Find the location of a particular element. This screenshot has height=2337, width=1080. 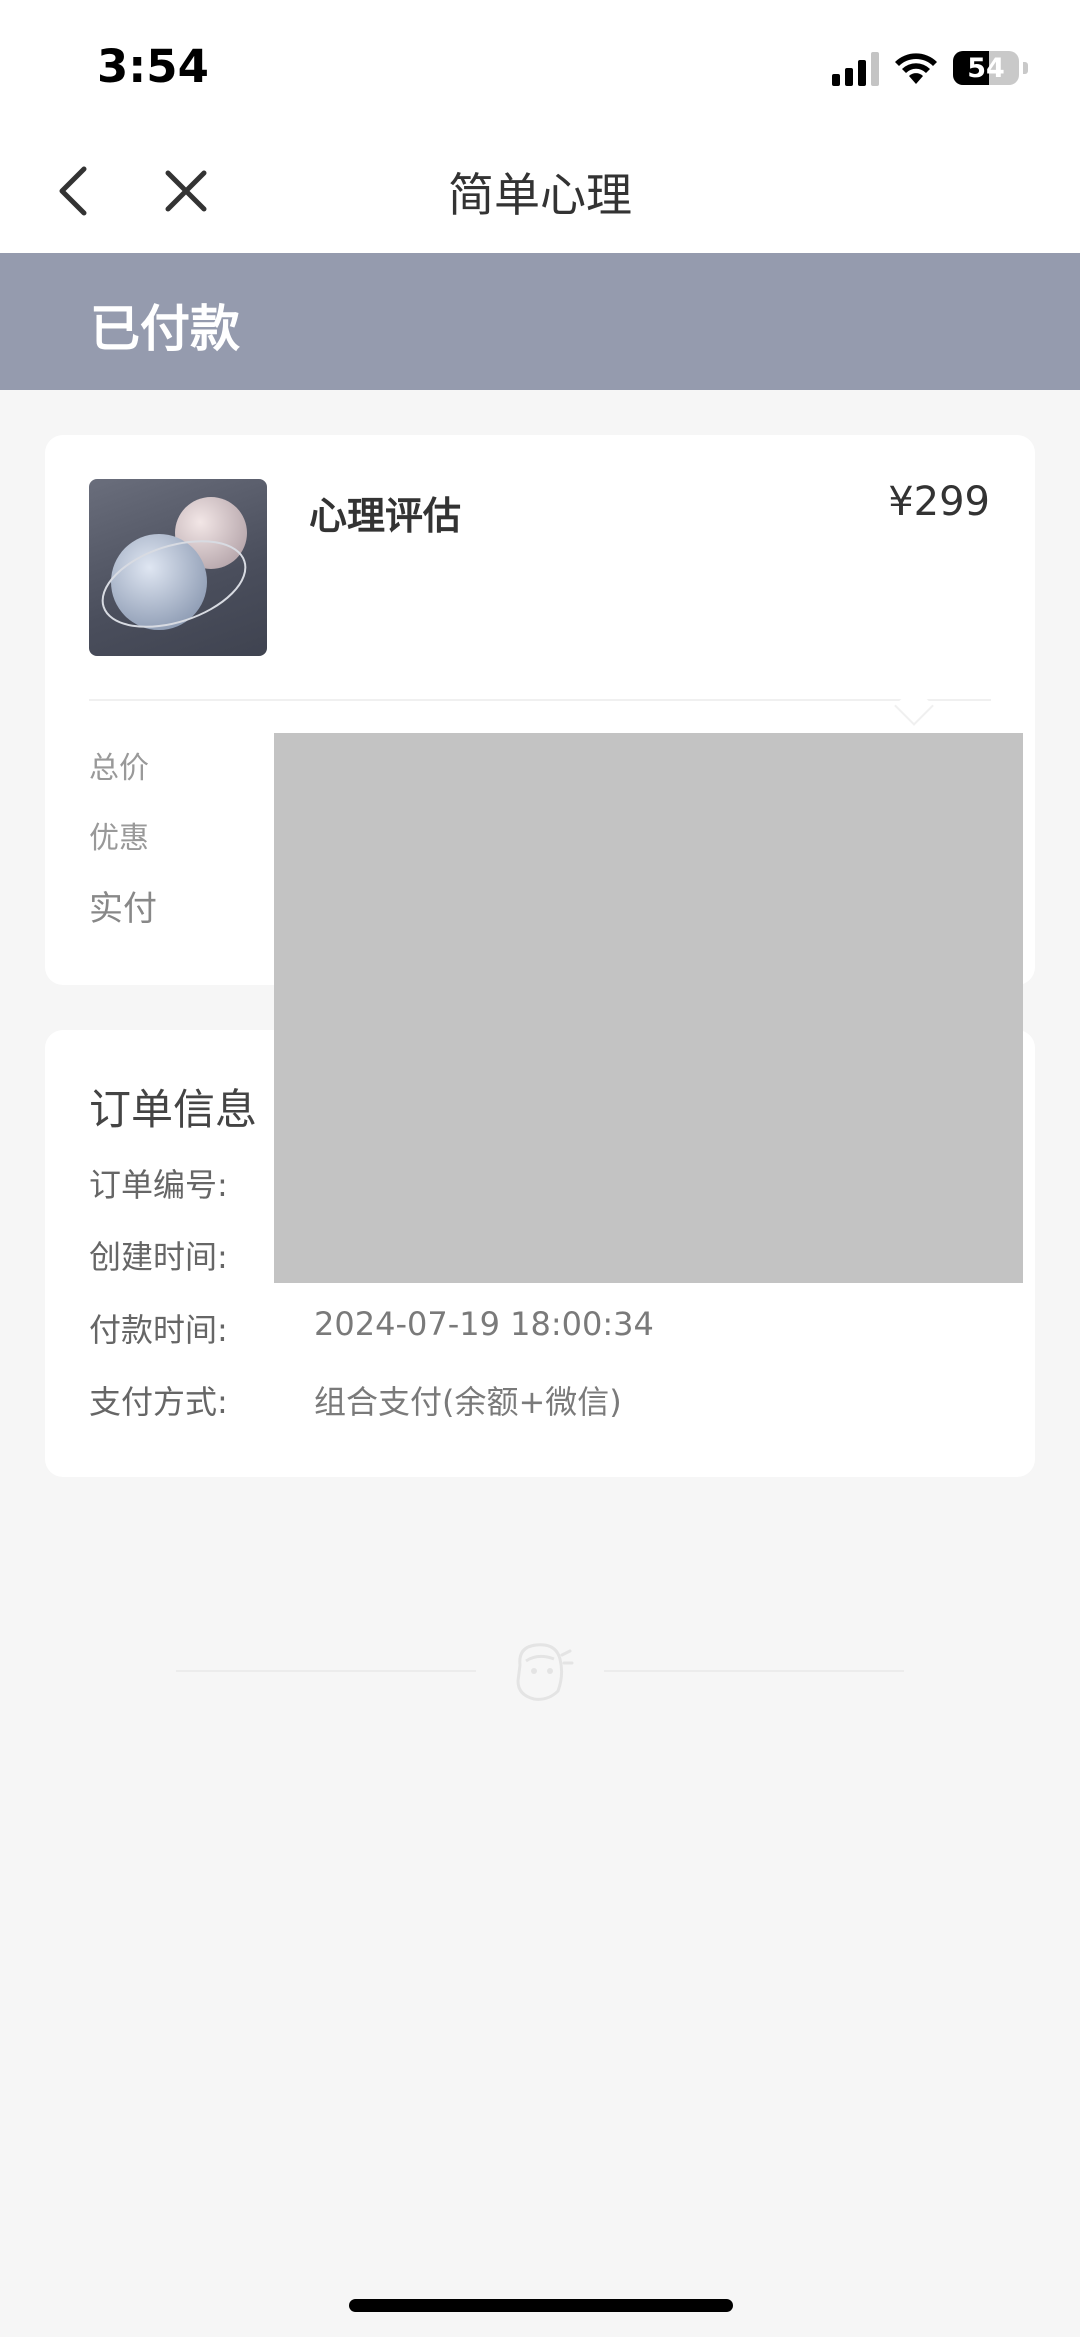

order-number-label: 订单编号: is located at coordinates (158, 1185).